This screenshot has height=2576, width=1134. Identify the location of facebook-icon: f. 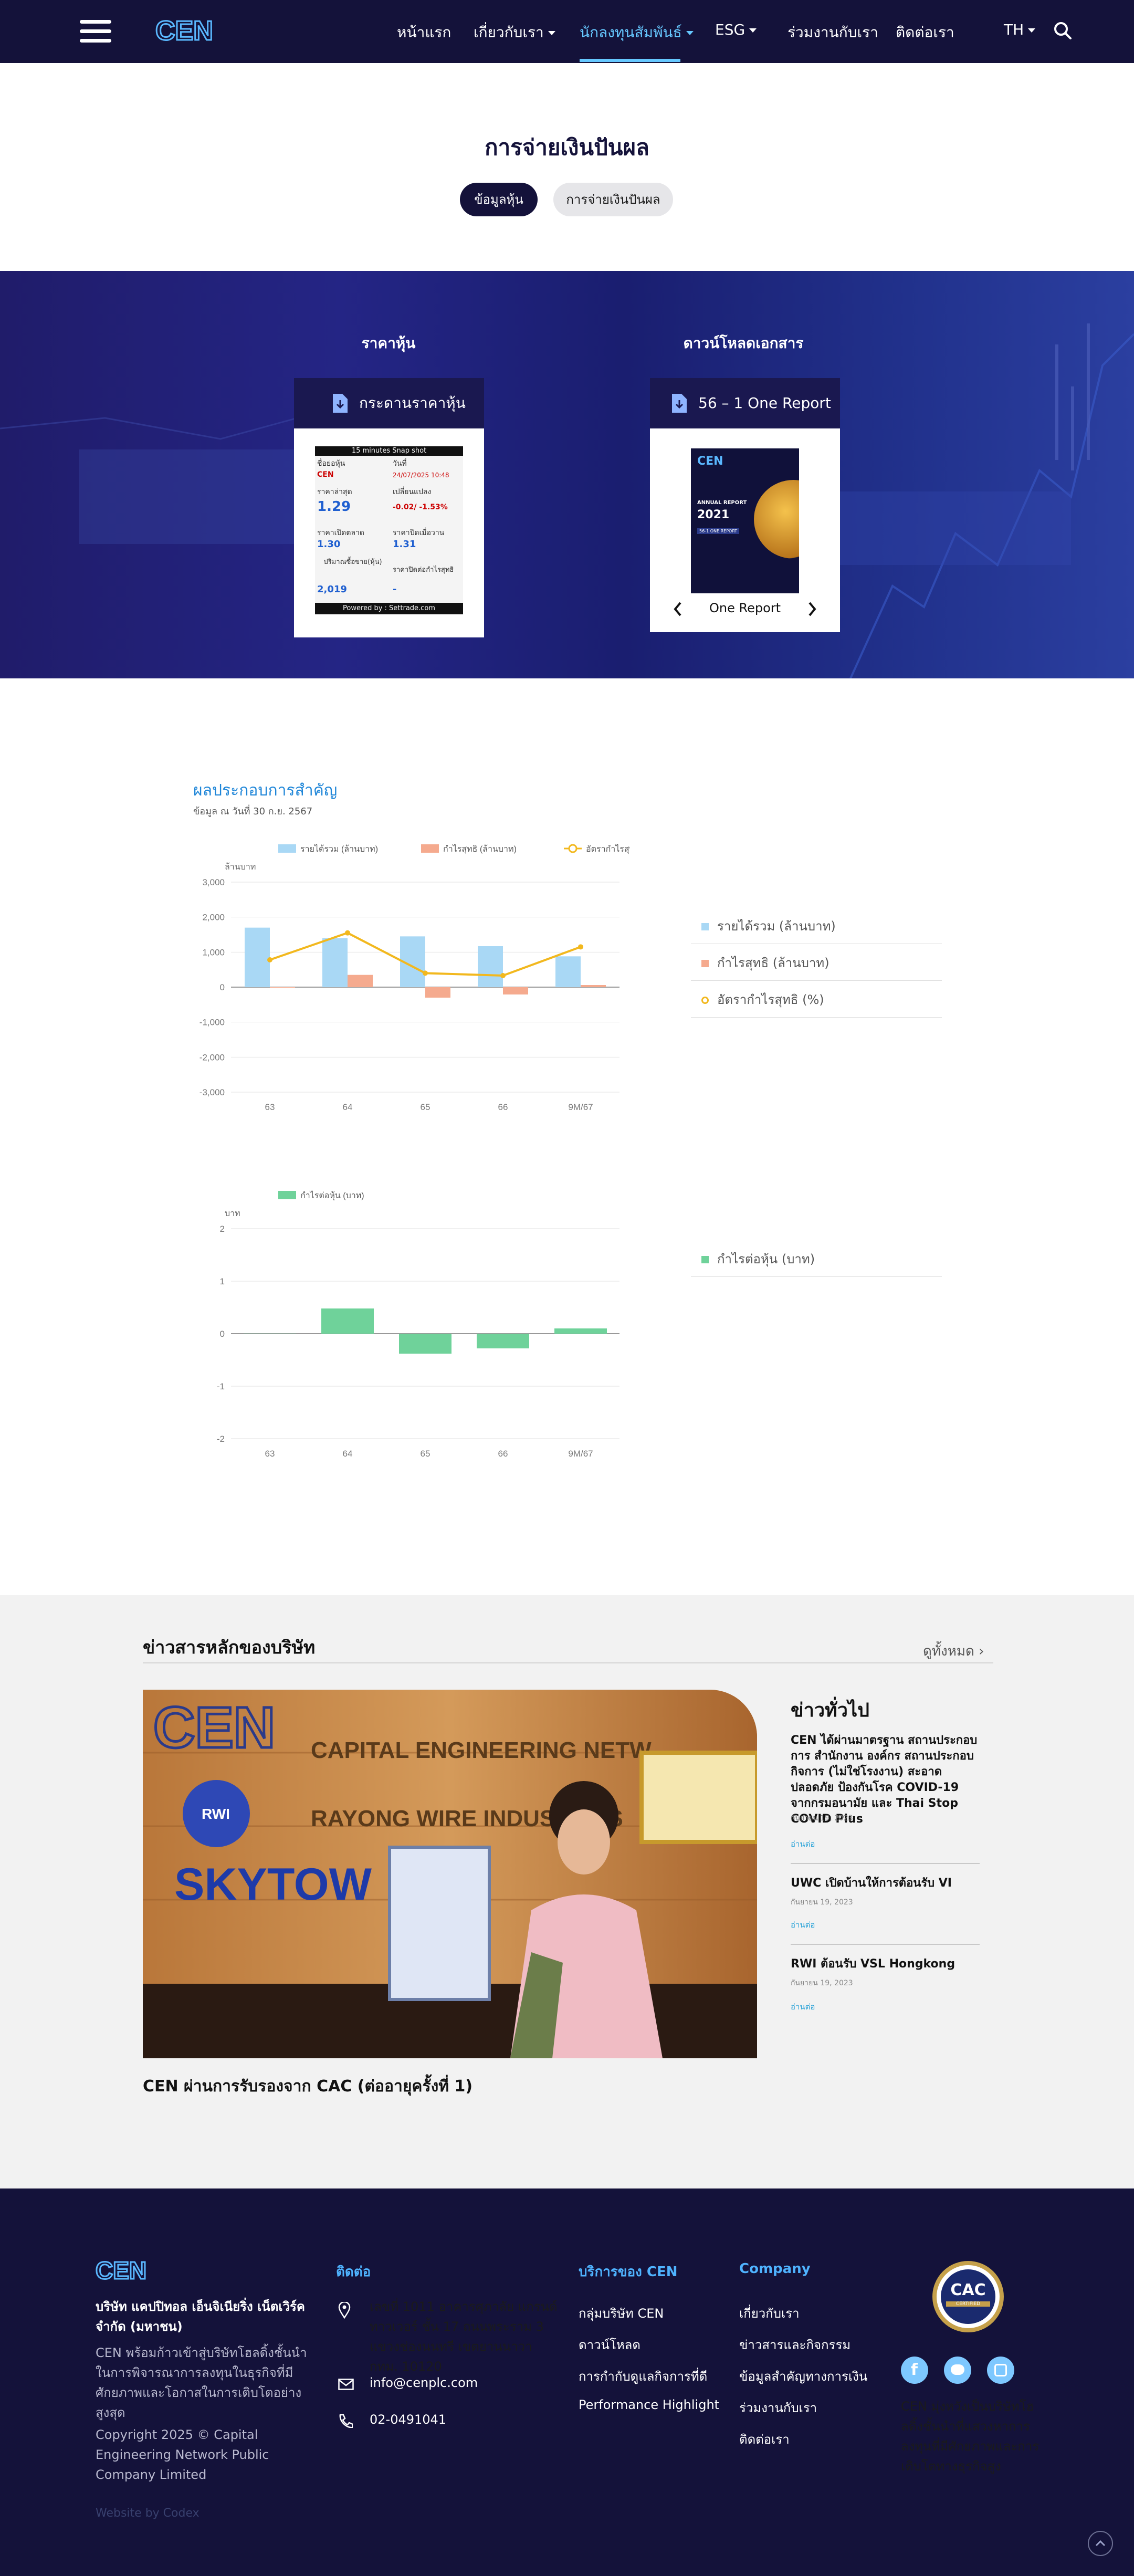
(914, 2370).